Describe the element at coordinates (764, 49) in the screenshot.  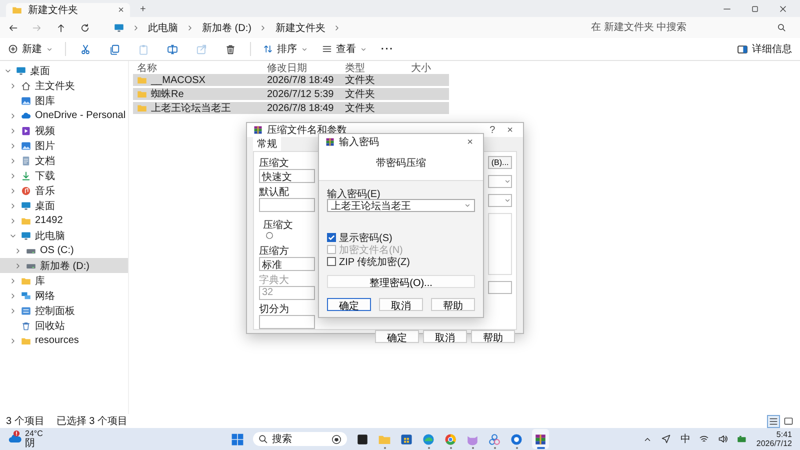
I see `details-button: 详细信息` at that location.